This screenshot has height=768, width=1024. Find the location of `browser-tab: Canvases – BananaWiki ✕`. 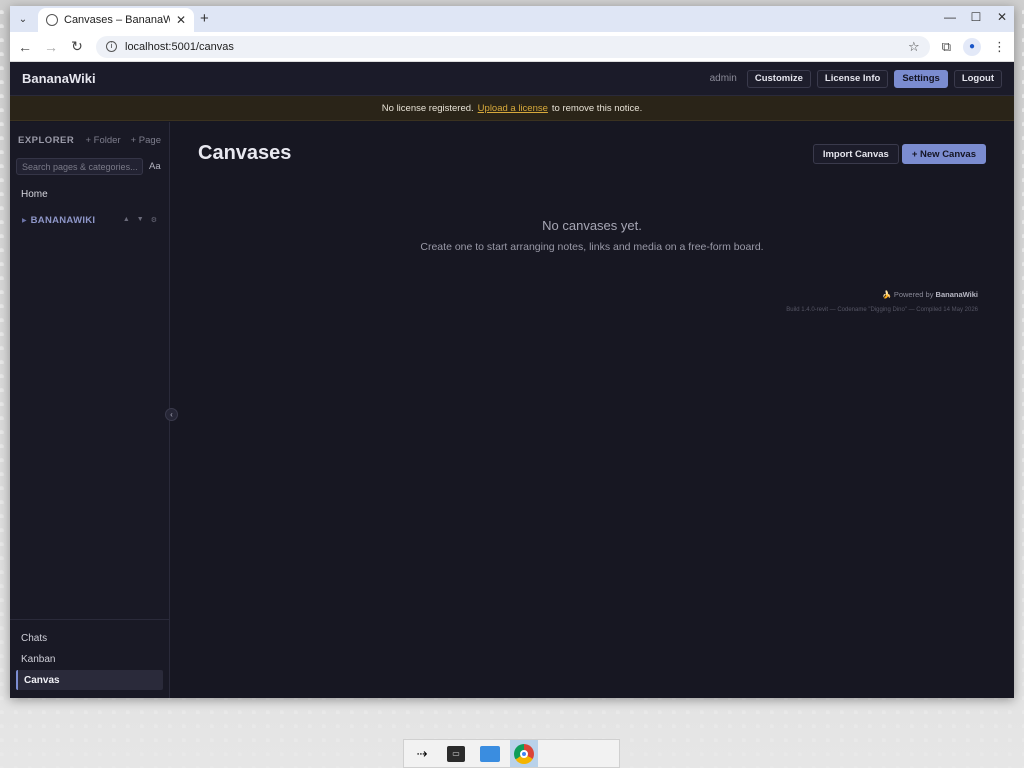

browser-tab: Canvases – BananaWiki ✕ is located at coordinates (116, 20).